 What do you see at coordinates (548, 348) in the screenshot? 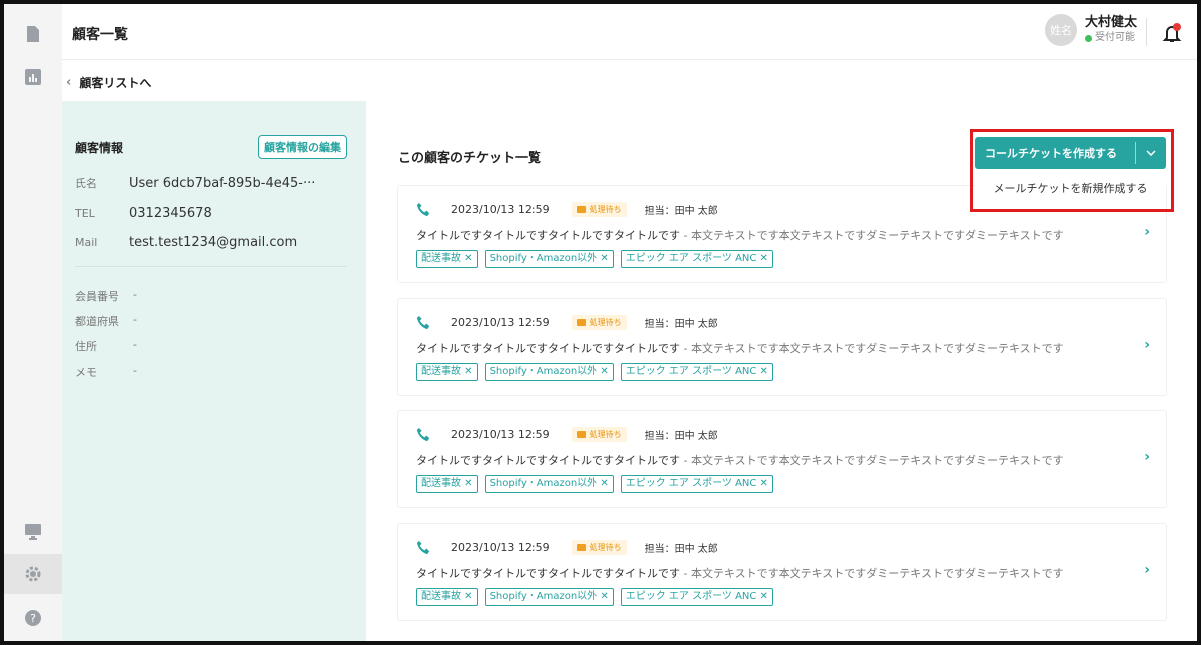
I see `ticket-title: タイトルですタイトルですタイトルですタイトルです` at bounding box center [548, 348].